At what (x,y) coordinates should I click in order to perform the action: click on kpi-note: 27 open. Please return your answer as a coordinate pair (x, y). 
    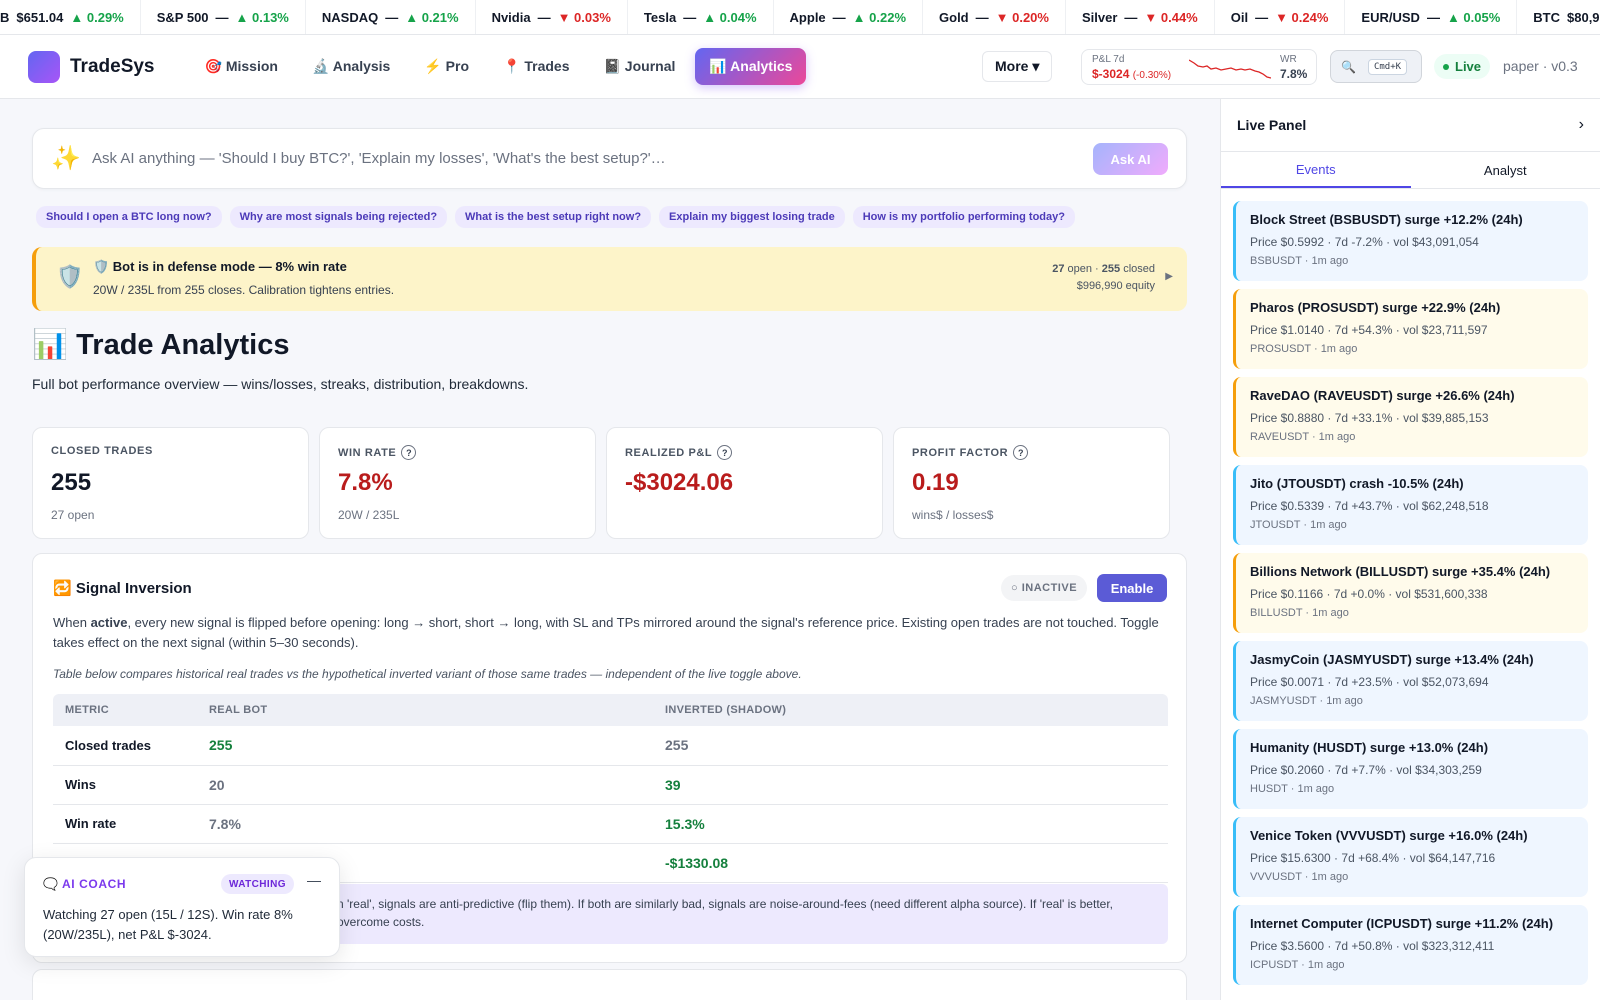
    Looking at the image, I should click on (73, 515).